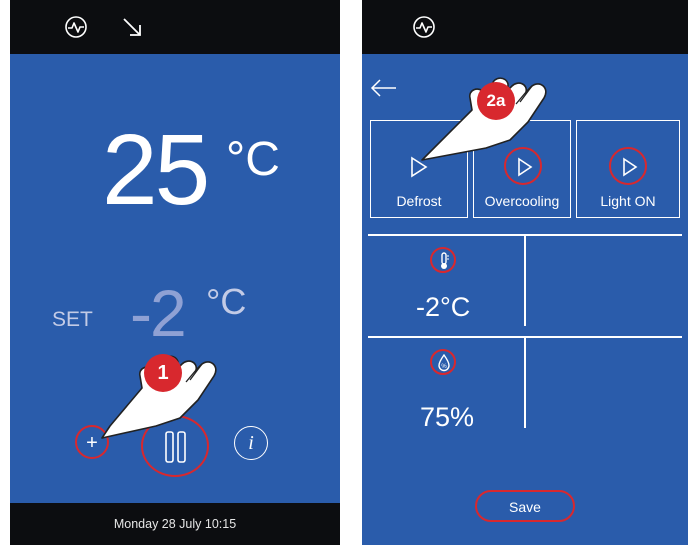 This screenshot has height=545, width=690. I want to click on setpoint-unit: °C, so click(226, 301).